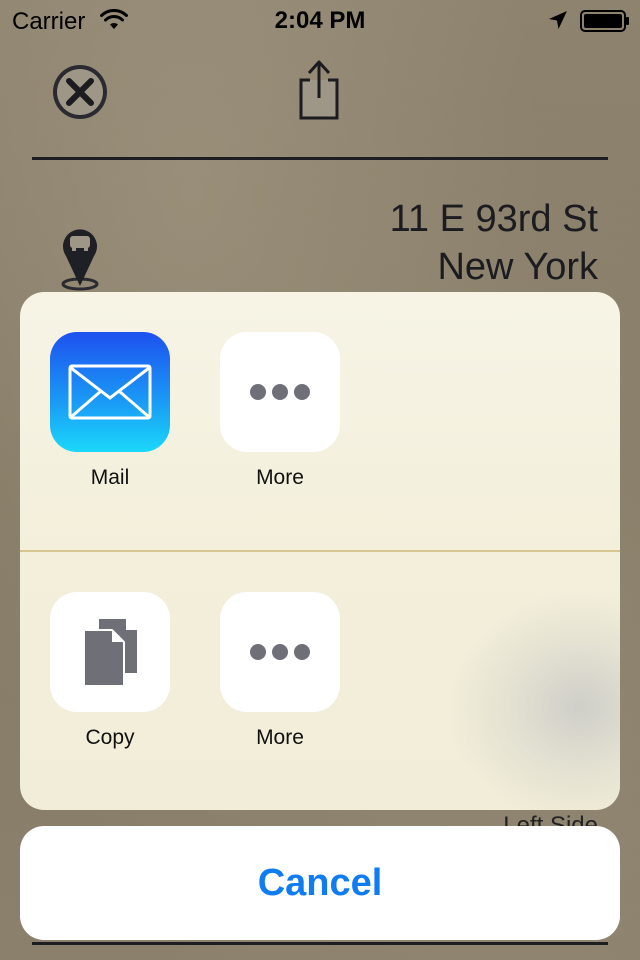  What do you see at coordinates (517, 267) in the screenshot?
I see `address-line-2: New York` at bounding box center [517, 267].